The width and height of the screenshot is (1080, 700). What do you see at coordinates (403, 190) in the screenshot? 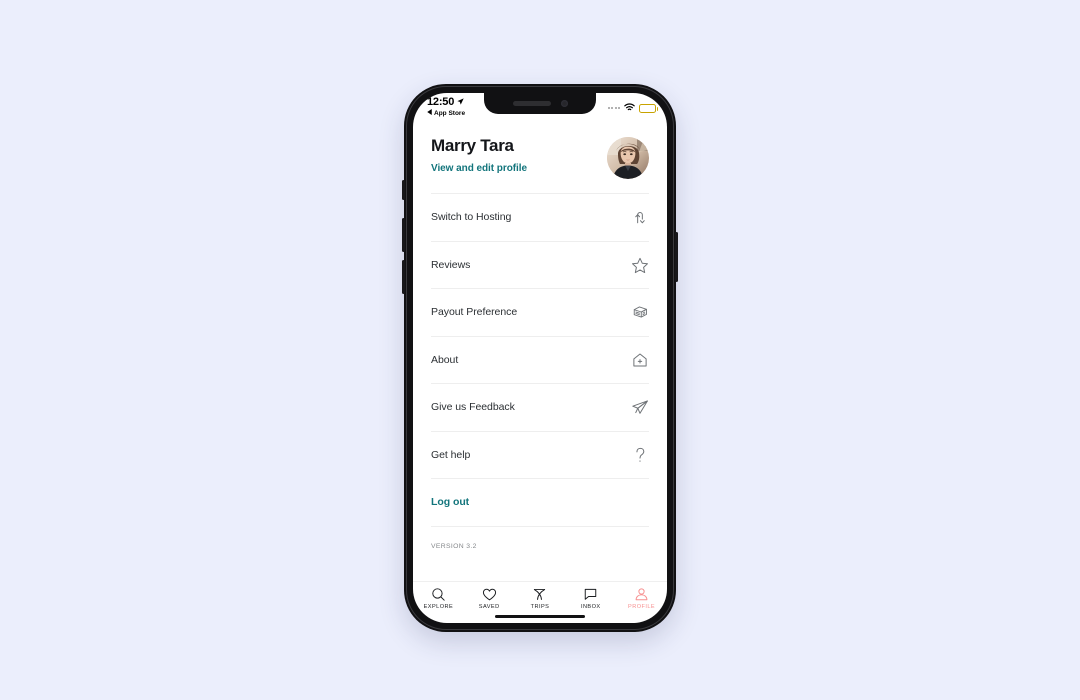
I see `silent-switch-button` at bounding box center [403, 190].